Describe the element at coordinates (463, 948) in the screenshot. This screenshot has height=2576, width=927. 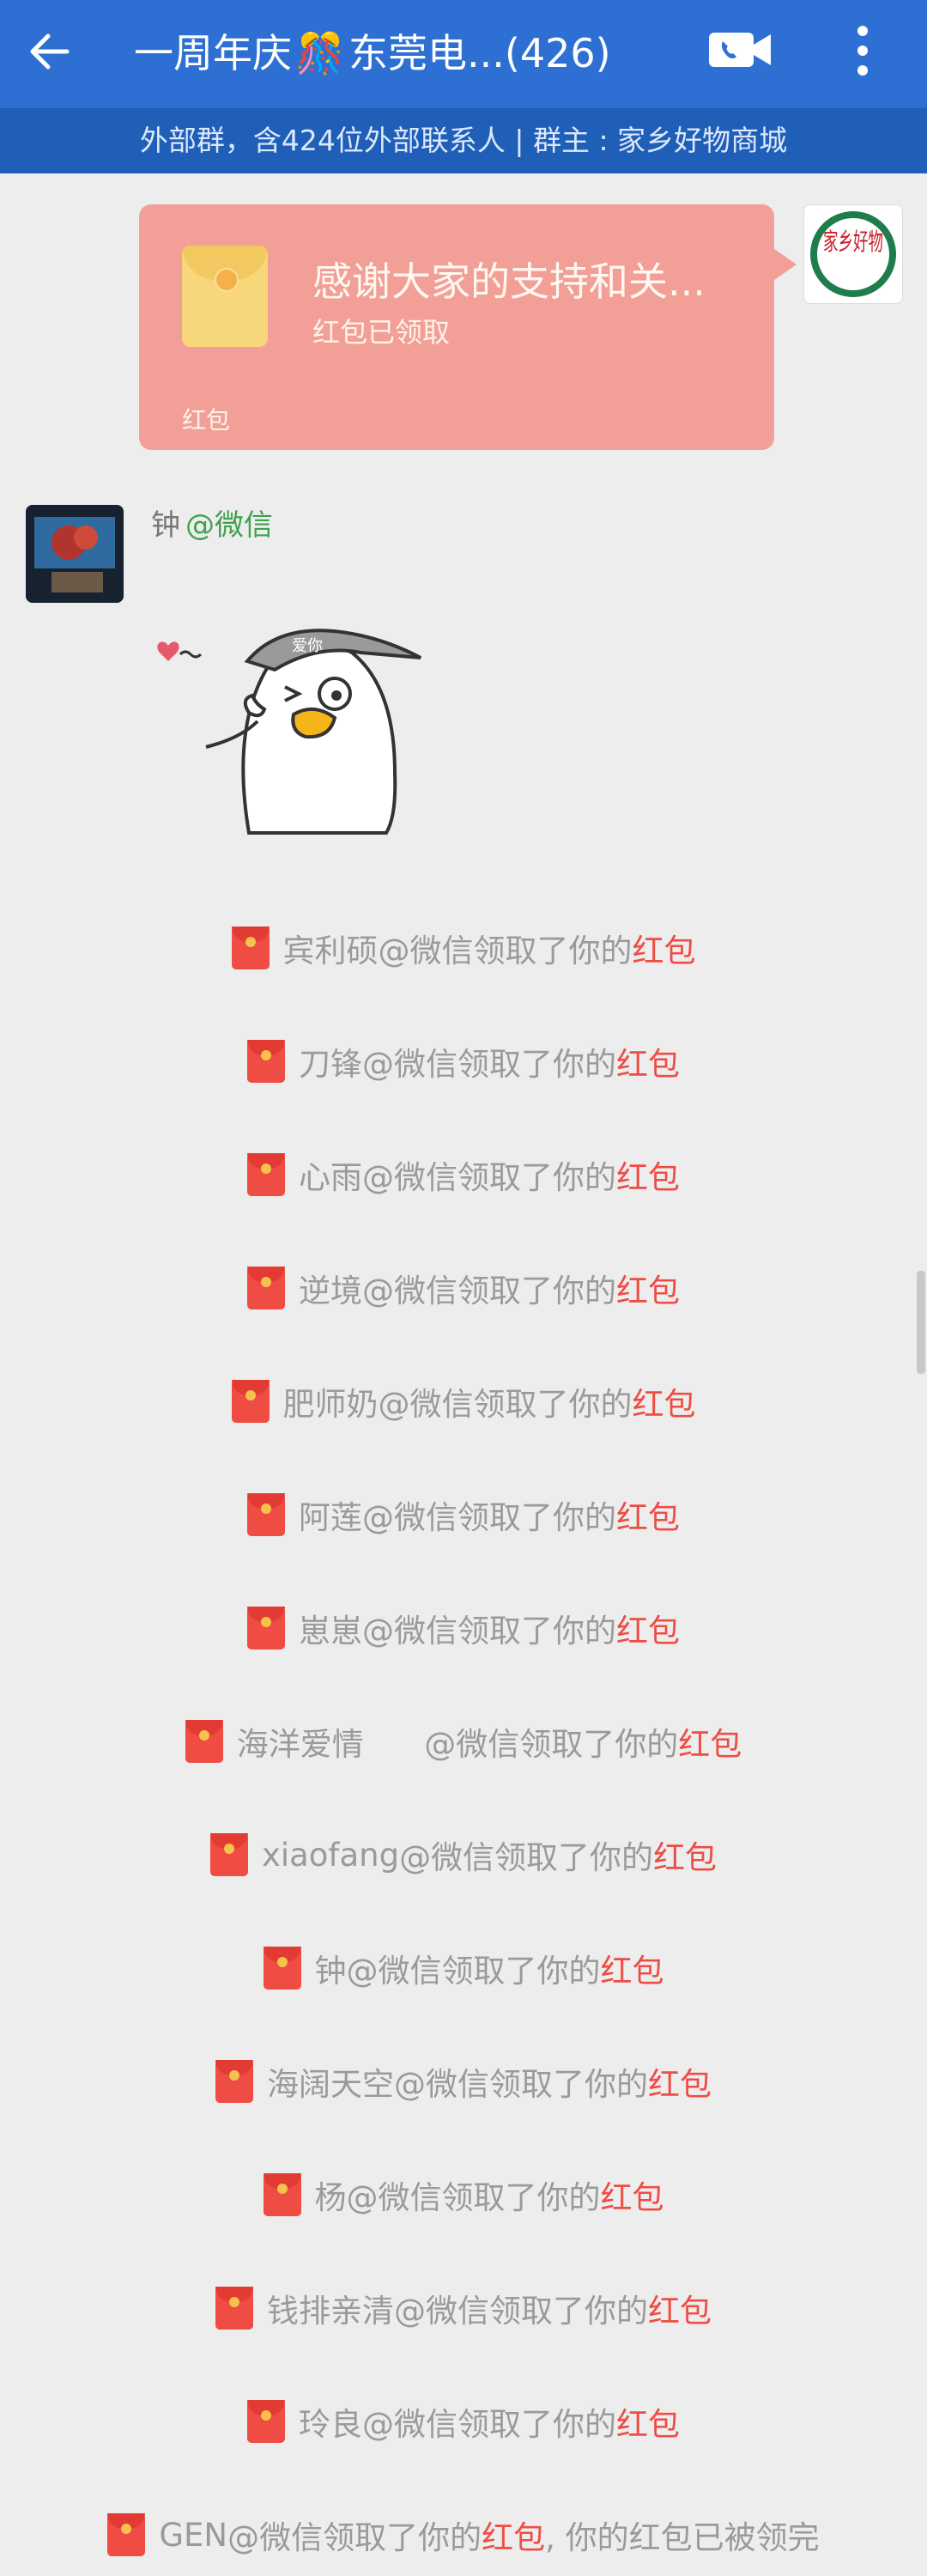
I see `claim-row: 宾利硕 @微信领取了你的 红包` at that location.